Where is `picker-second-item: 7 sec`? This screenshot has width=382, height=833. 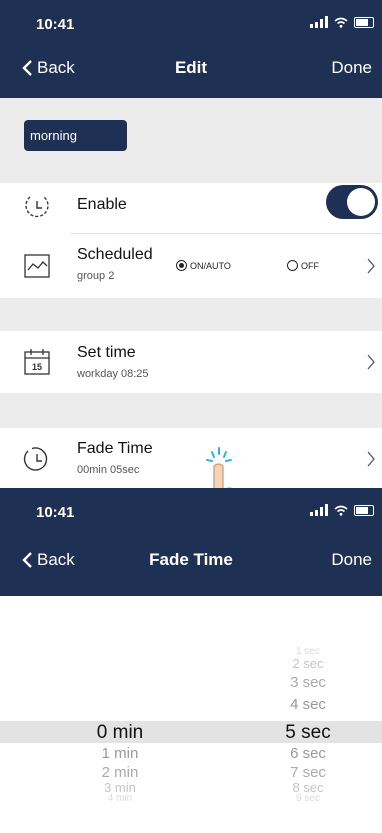 picker-second-item: 7 sec is located at coordinates (308, 772).